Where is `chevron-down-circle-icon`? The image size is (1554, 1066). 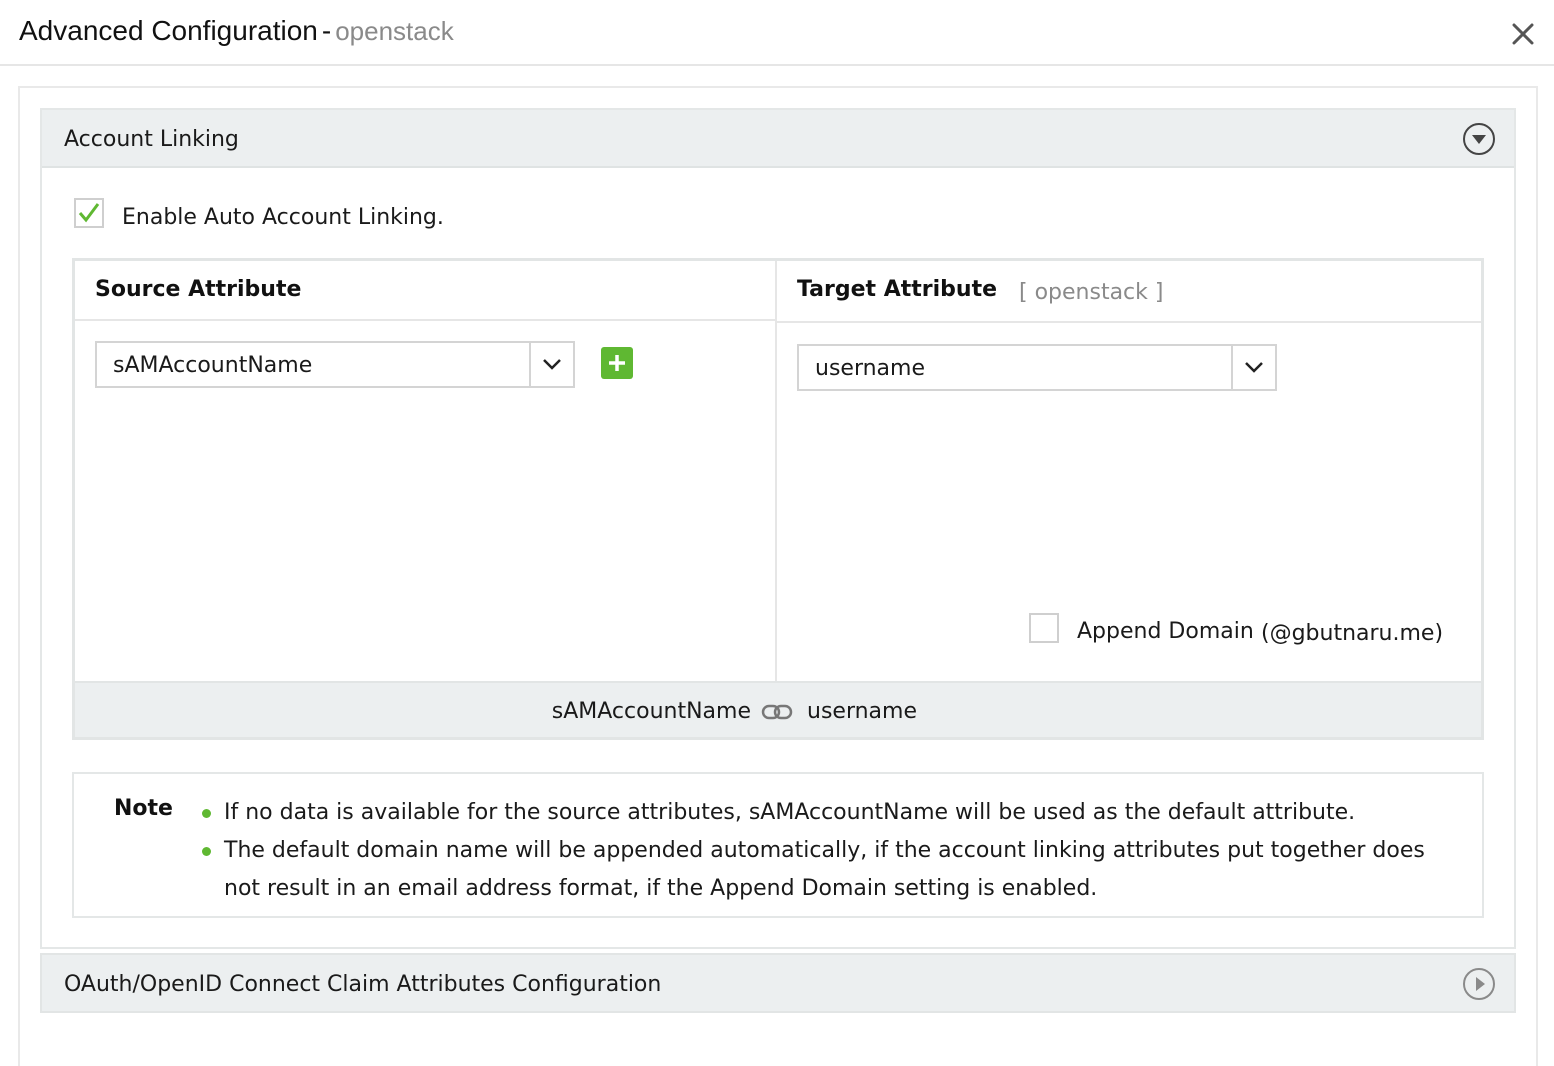 chevron-down-circle-icon is located at coordinates (1479, 139).